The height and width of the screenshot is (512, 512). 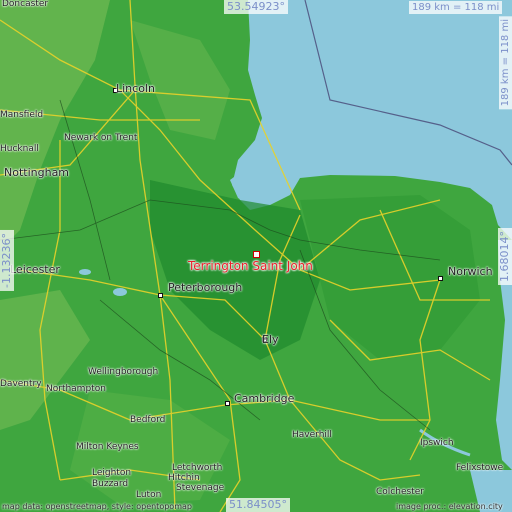 I want to click on place-label-cambridge: Cambridge, so click(x=264, y=398).